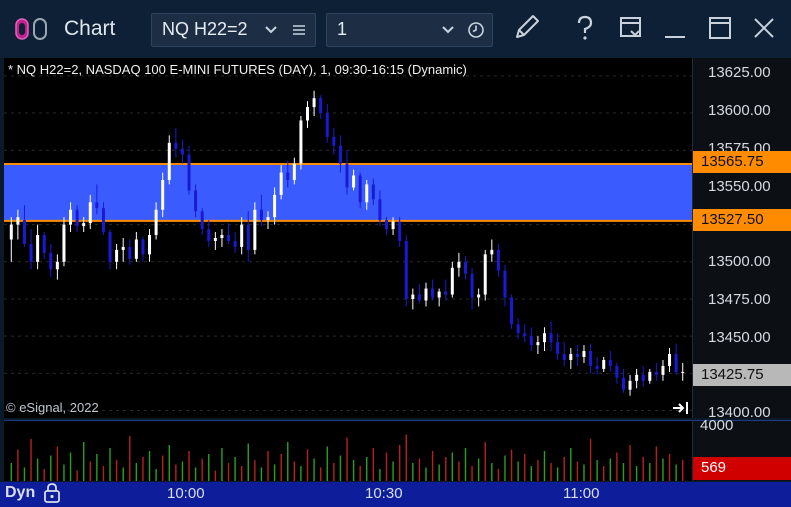  Describe the element at coordinates (631, 28) in the screenshot. I see `template-icon` at that location.